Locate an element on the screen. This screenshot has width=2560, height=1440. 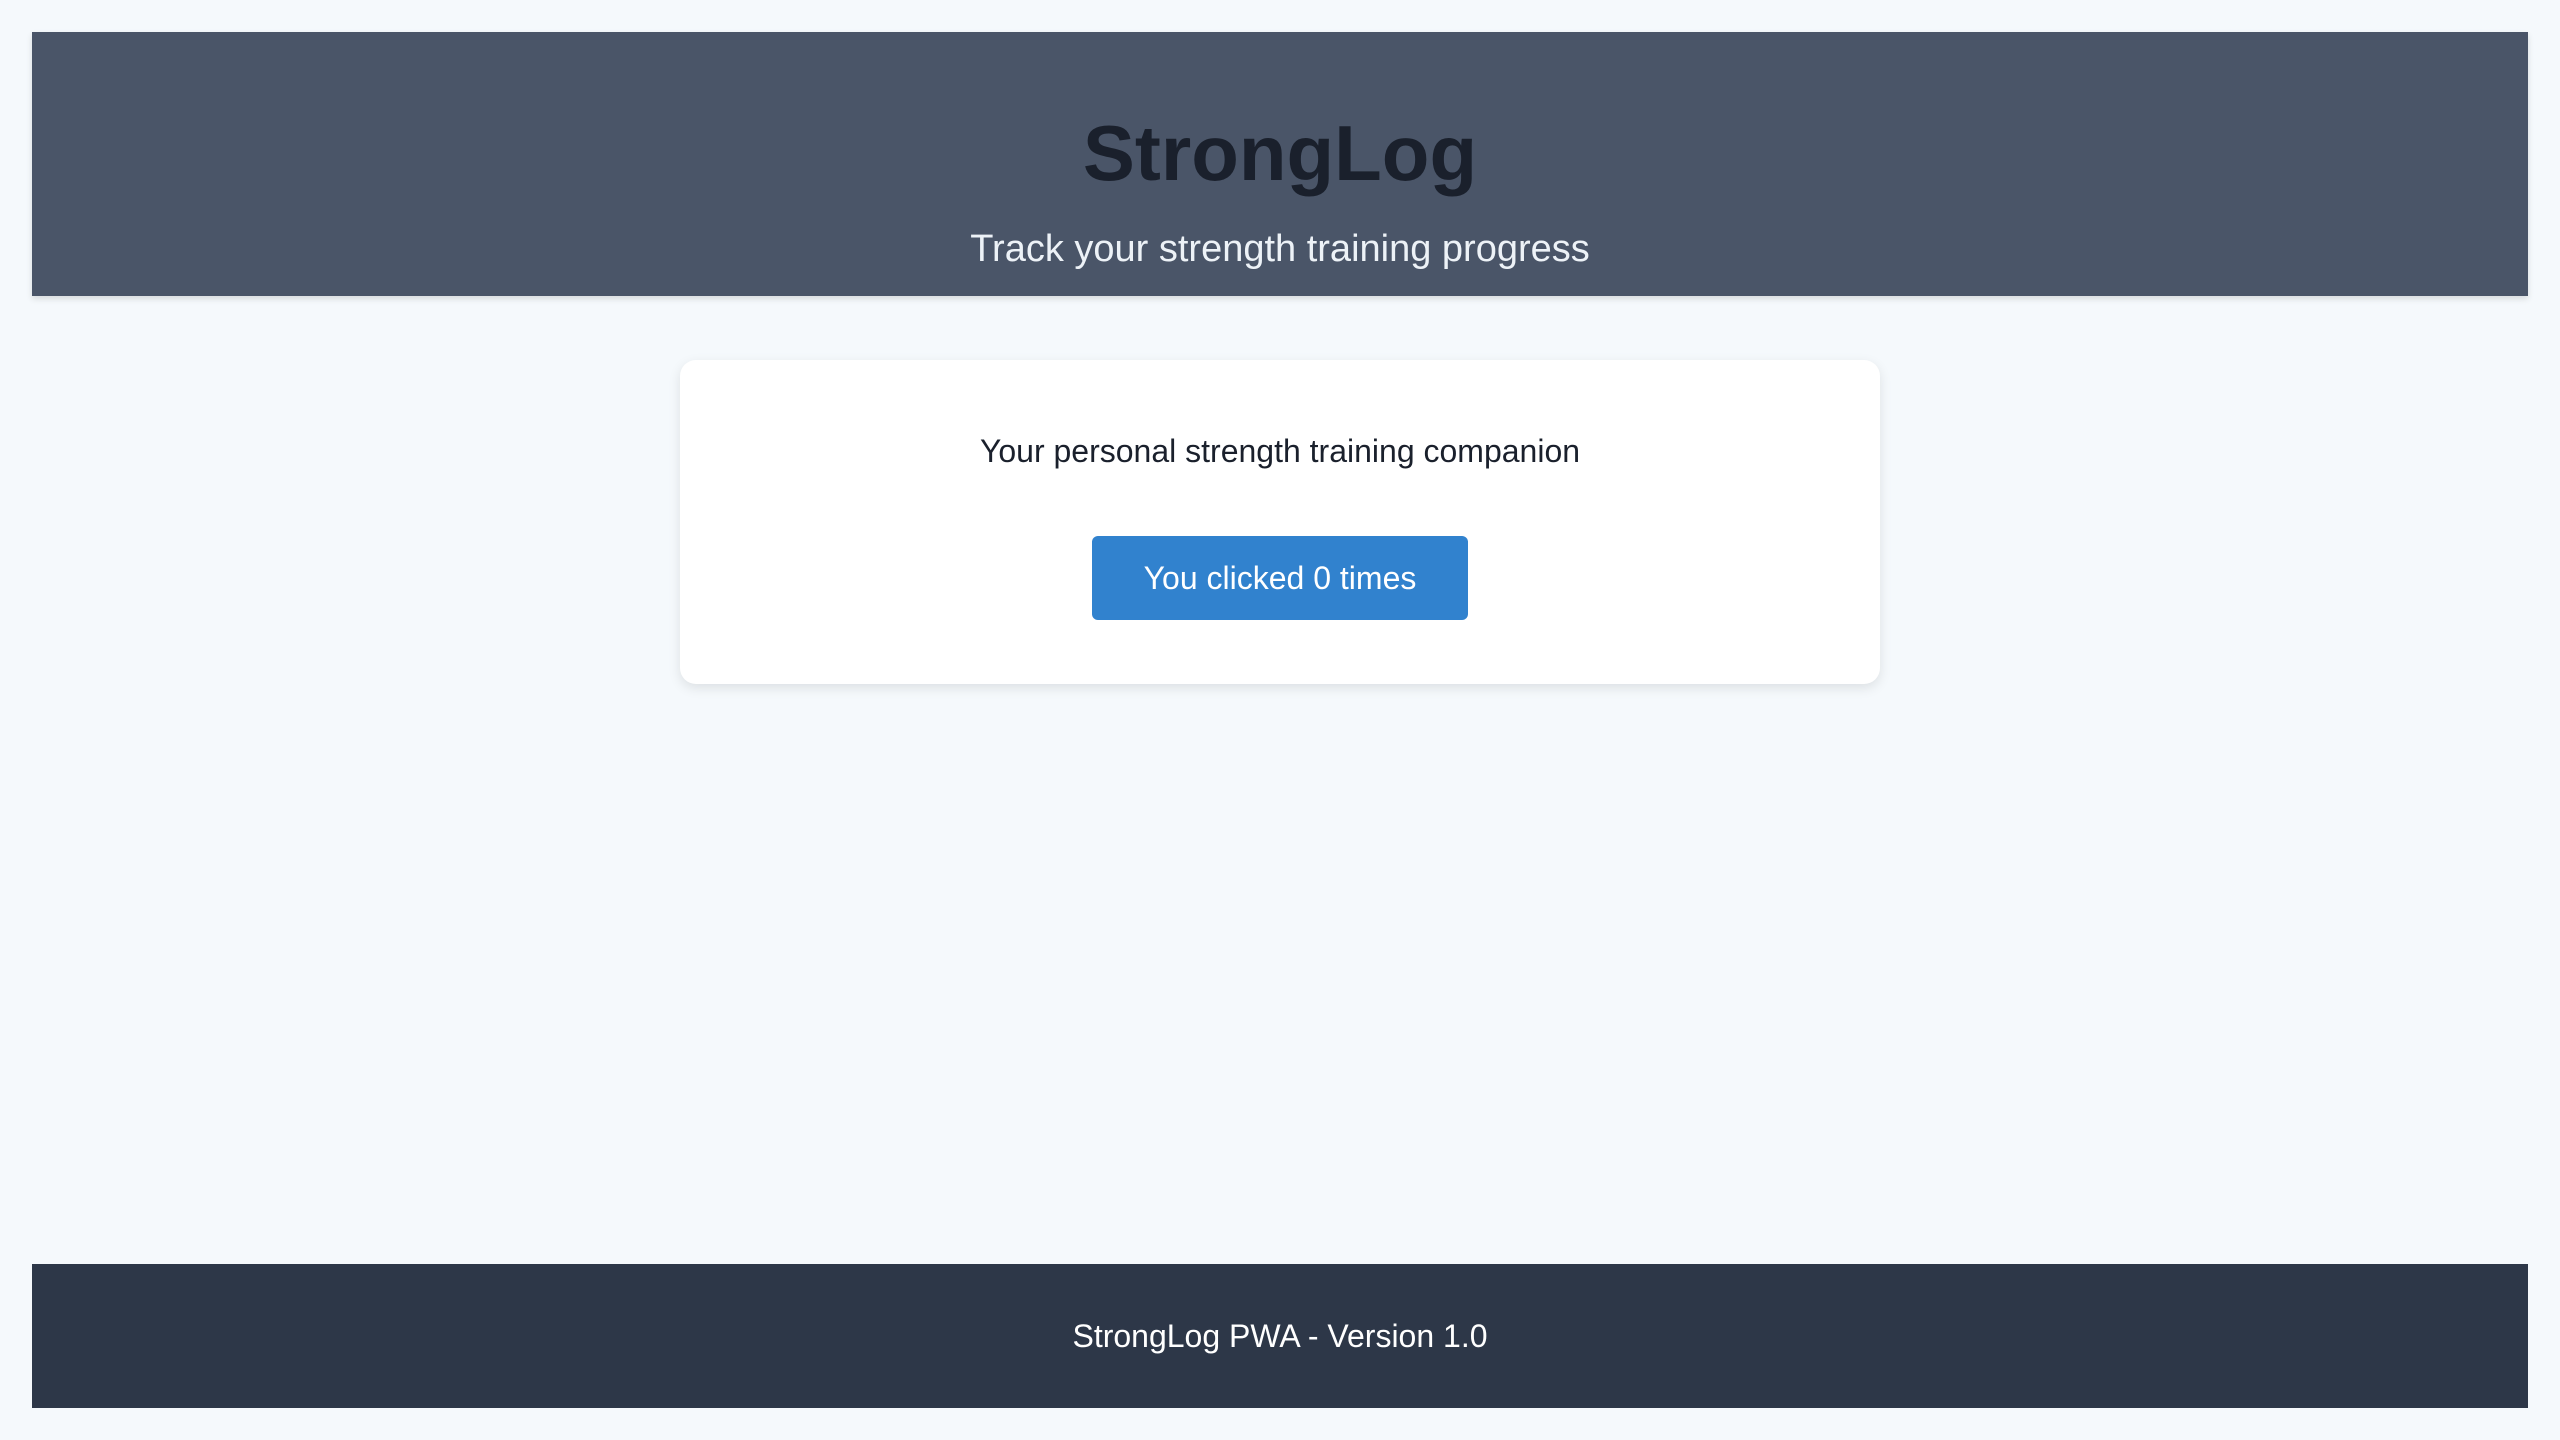
footer-version-text: StrongLog PWA - Version 1.0 is located at coordinates (1280, 1336).